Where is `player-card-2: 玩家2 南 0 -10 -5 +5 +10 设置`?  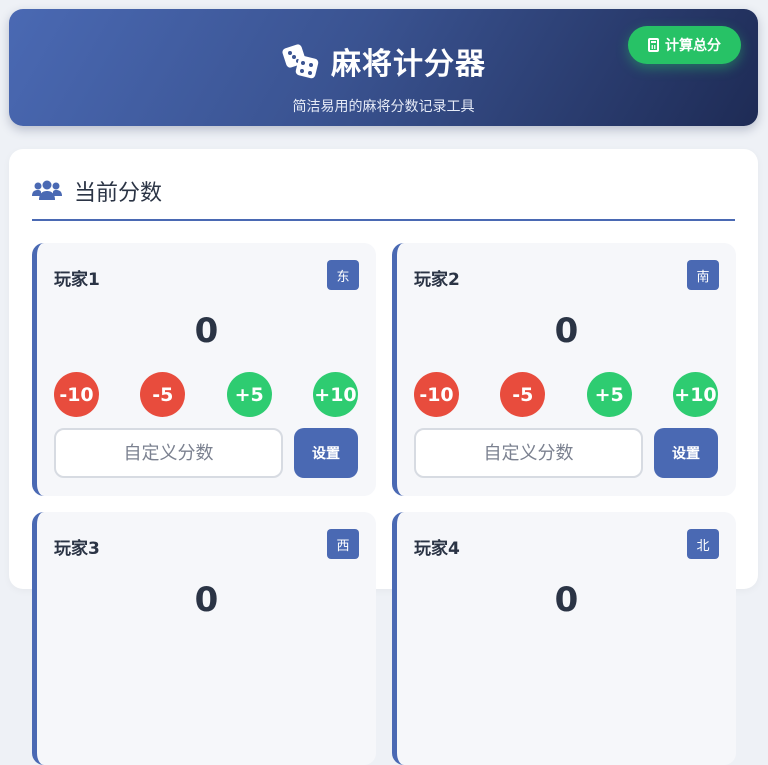 player-card-2: 玩家2 南 0 -10 -5 +5 +10 设置 is located at coordinates (564, 369).